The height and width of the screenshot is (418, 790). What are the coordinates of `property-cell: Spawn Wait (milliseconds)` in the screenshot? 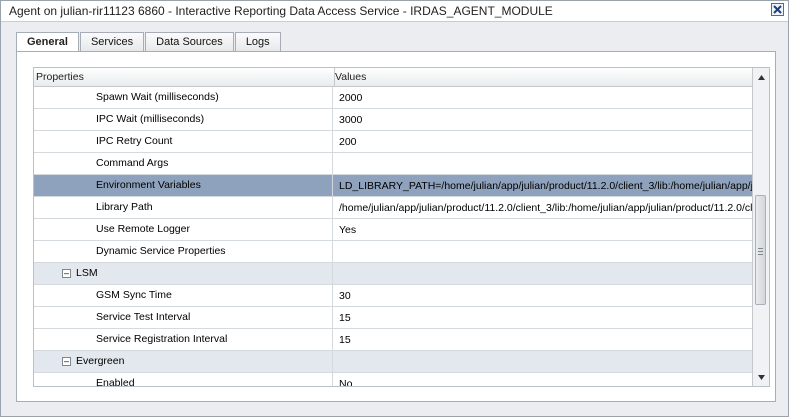 It's located at (183, 97).